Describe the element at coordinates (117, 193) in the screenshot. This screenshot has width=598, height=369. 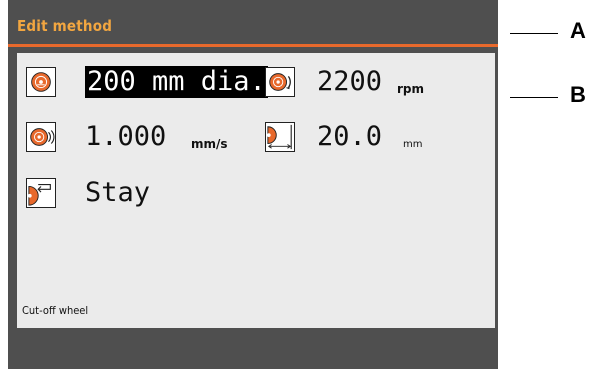
I see `return-mode-value: Stay` at that location.